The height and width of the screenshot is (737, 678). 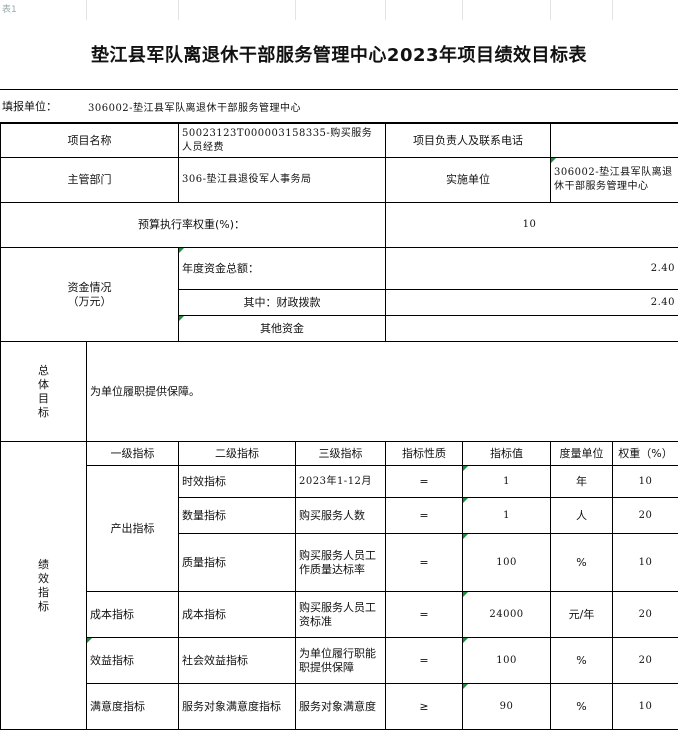 I want to click on fund-total-row: 资金情况 （万元） 年度资金总额： 2.40, so click(x=339, y=294).